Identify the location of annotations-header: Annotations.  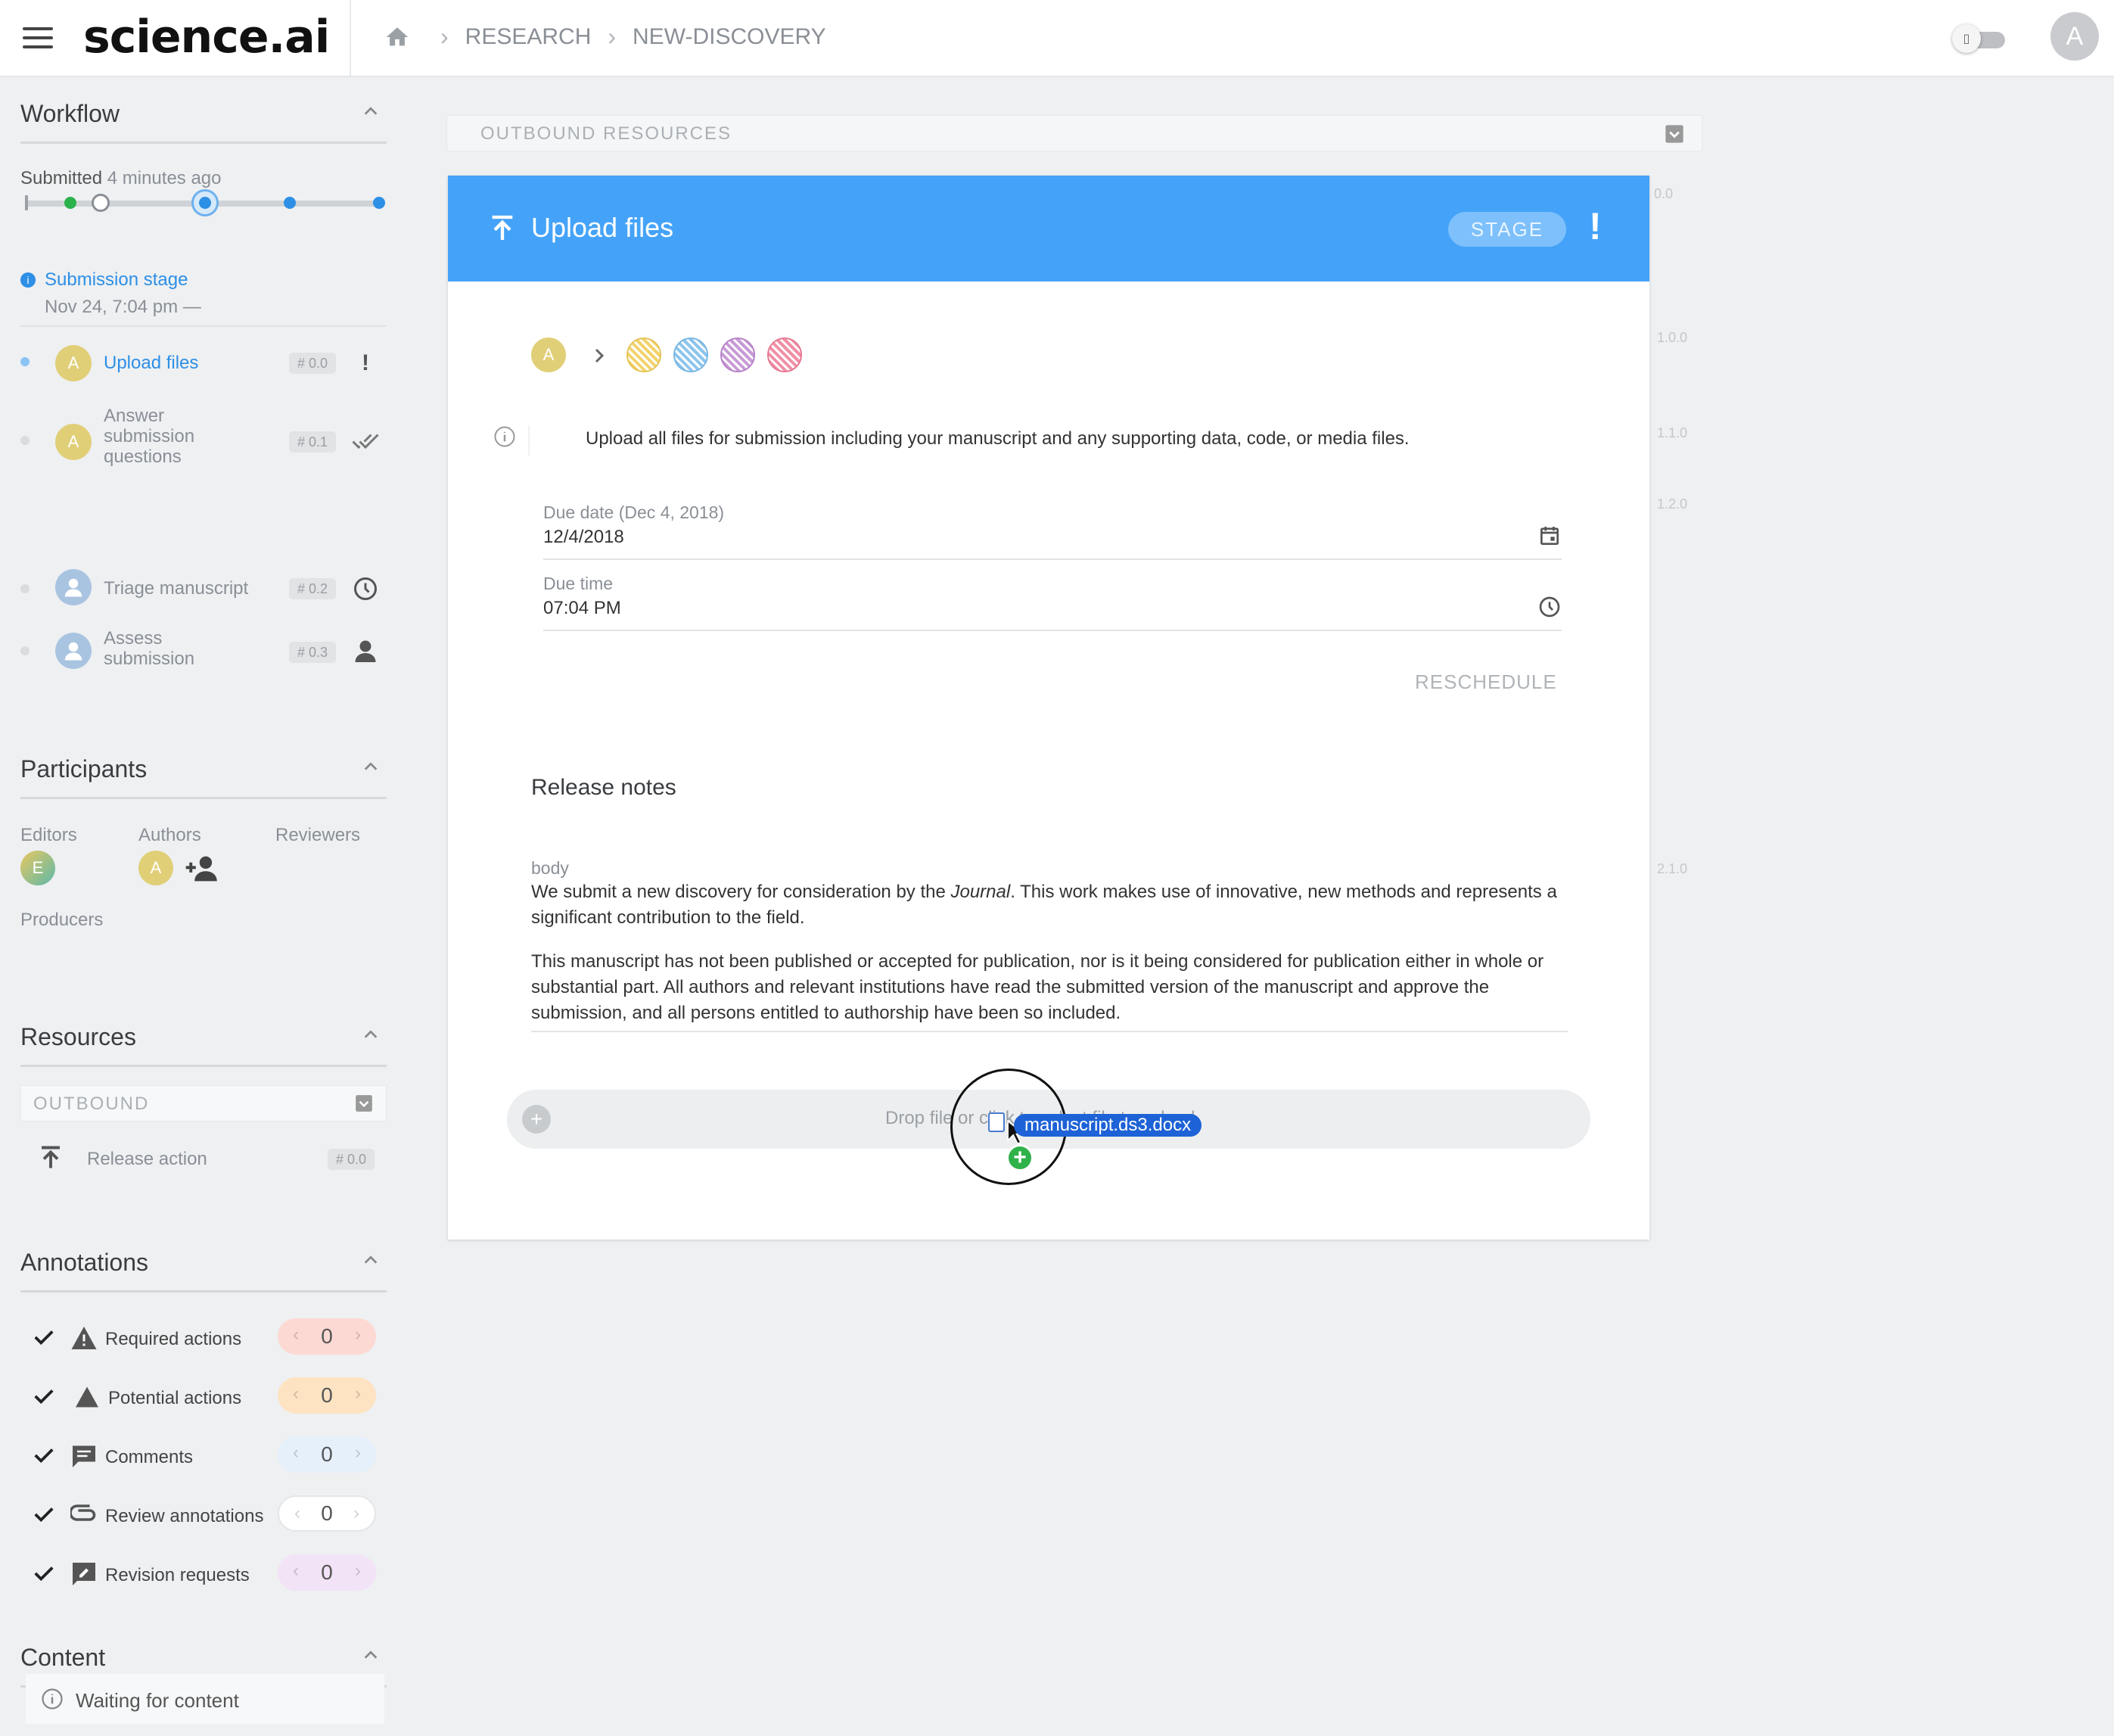
(204, 1261).